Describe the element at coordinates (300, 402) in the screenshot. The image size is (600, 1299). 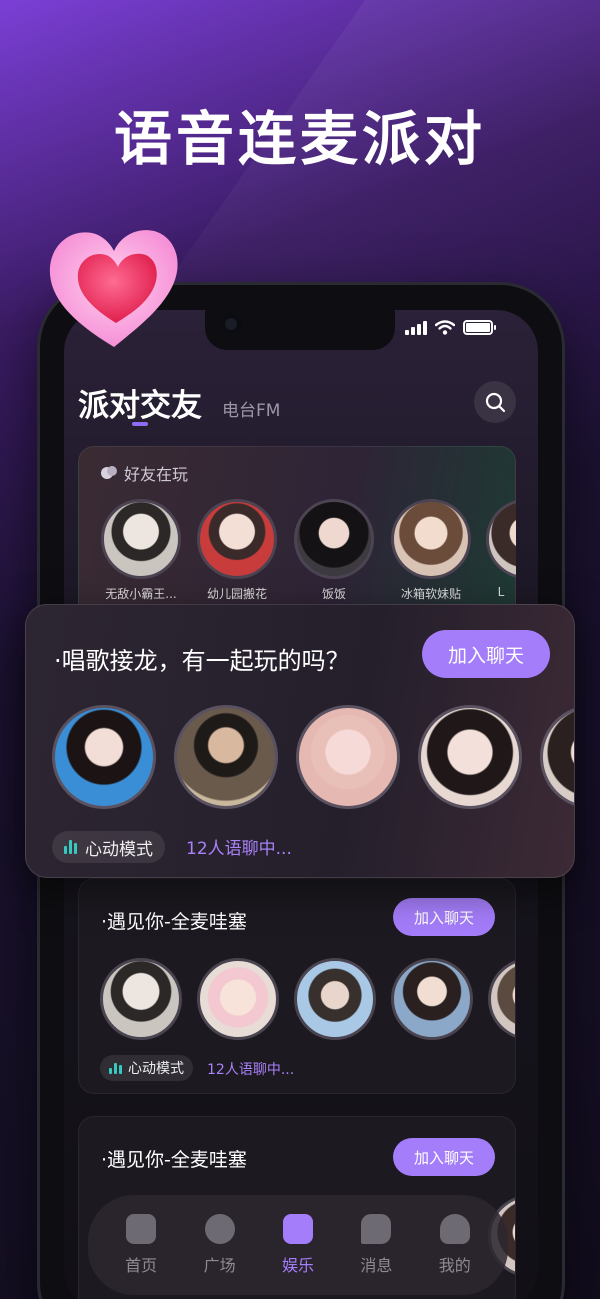
I see `top-nav: 派对交友 电台FM` at that location.